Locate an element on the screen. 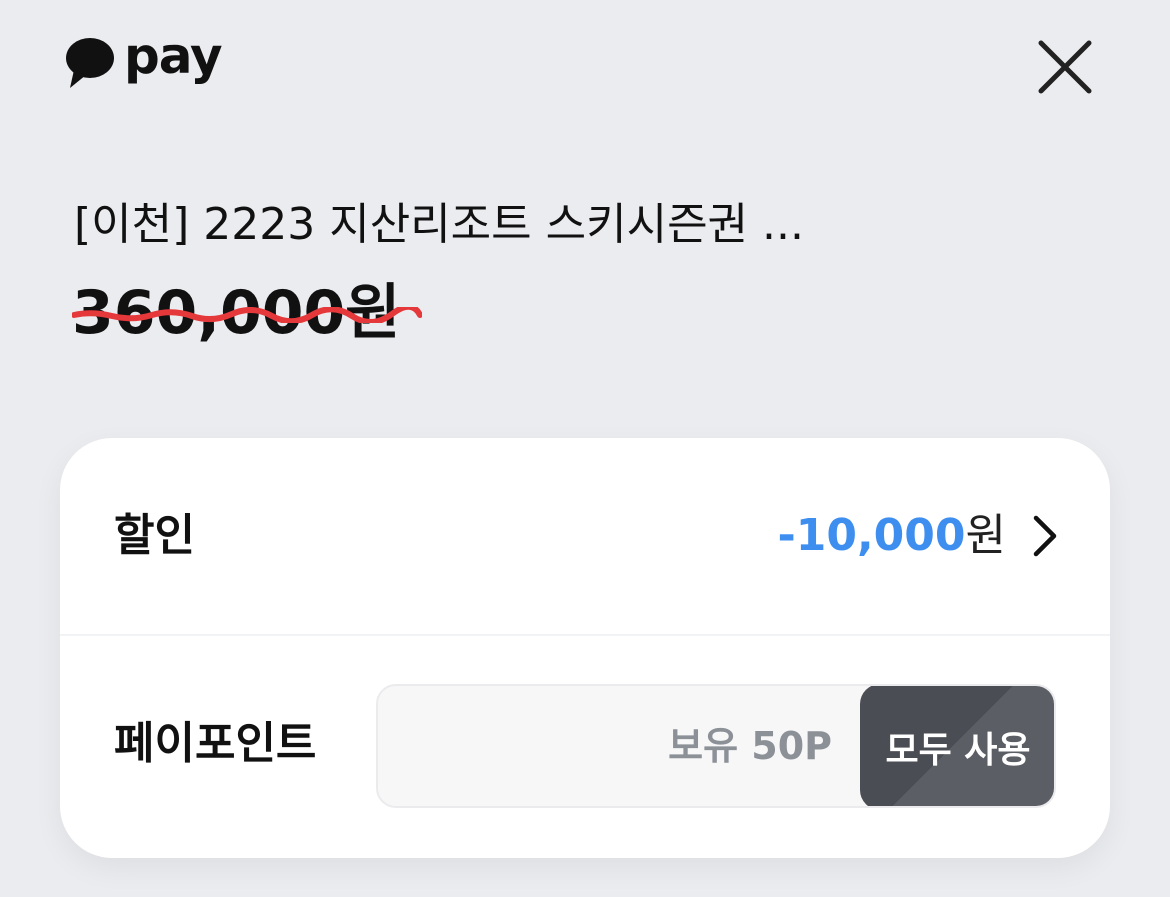  chevron-right-icon is located at coordinates (1045, 536).